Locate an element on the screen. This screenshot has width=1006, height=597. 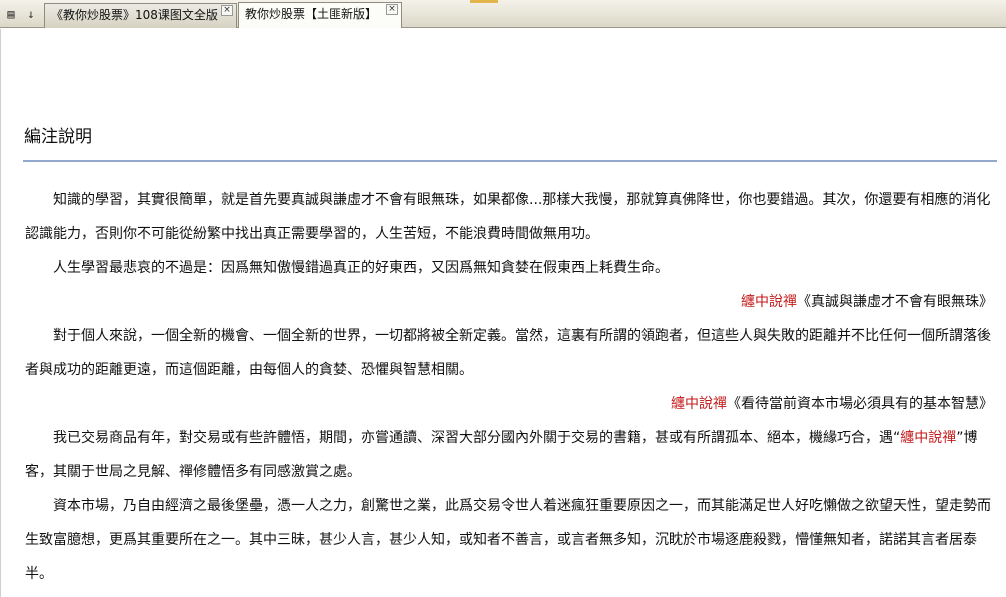
citation: 纏中說禪《看待當前資本市場必須具有的基本智慧》 is located at coordinates (509, 404).